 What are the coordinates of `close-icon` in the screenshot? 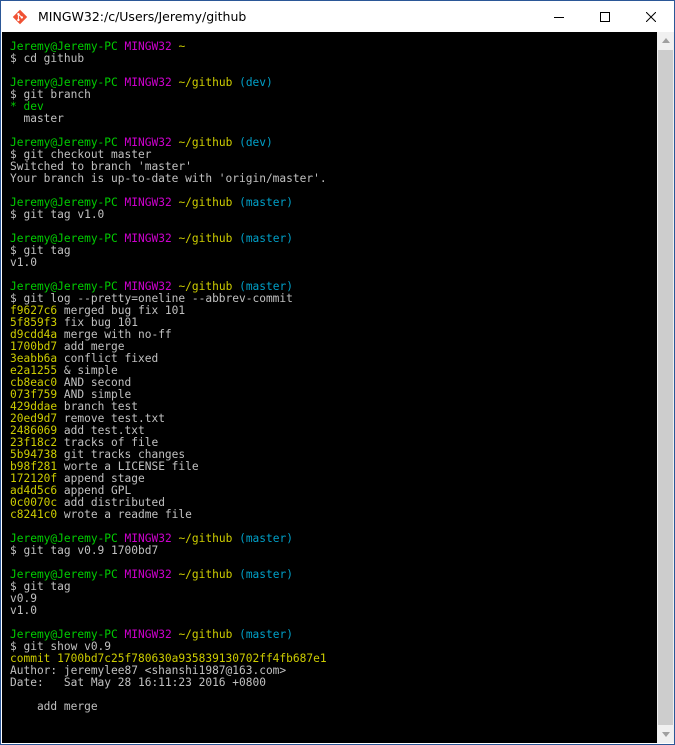 It's located at (651, 16).